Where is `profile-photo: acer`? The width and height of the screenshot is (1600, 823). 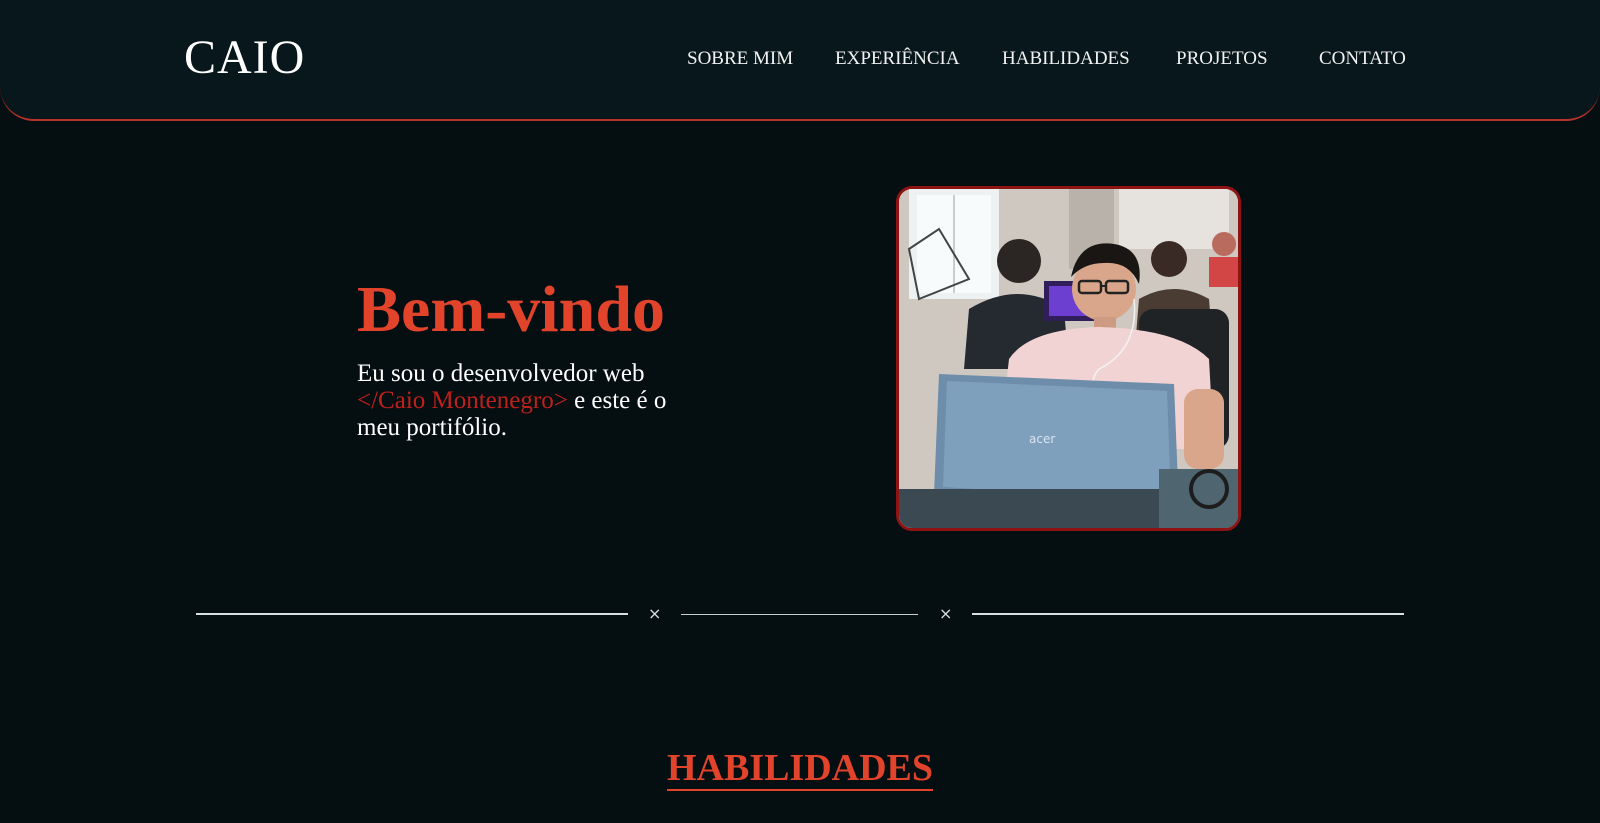
profile-photo: acer is located at coordinates (1068, 358).